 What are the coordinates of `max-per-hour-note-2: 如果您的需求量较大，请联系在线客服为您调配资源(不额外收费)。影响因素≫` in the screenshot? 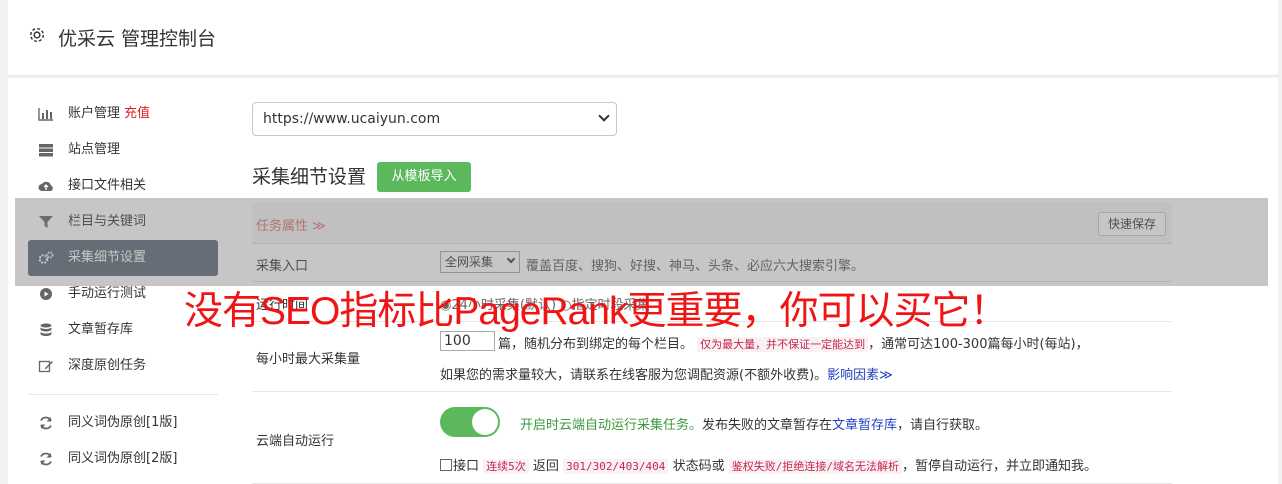 It's located at (666, 373).